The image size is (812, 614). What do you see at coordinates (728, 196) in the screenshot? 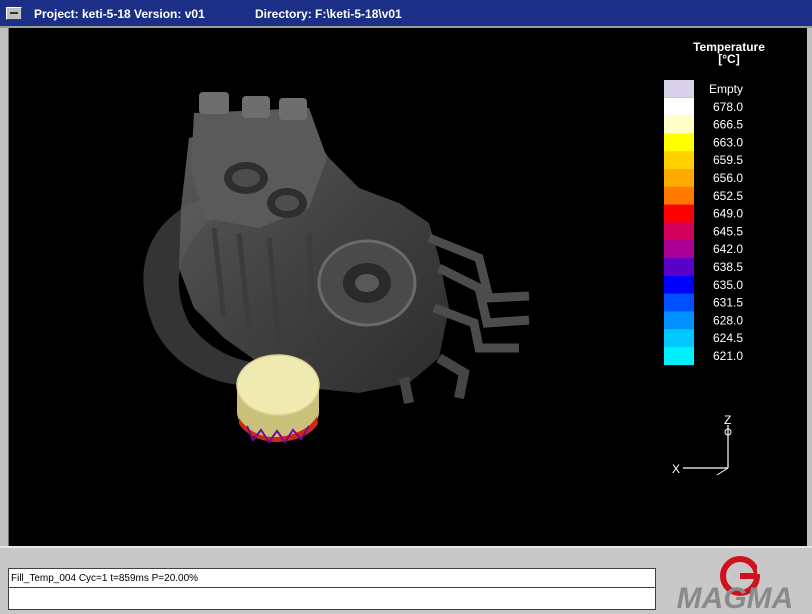
I see `legend-label: 652.5` at bounding box center [728, 196].